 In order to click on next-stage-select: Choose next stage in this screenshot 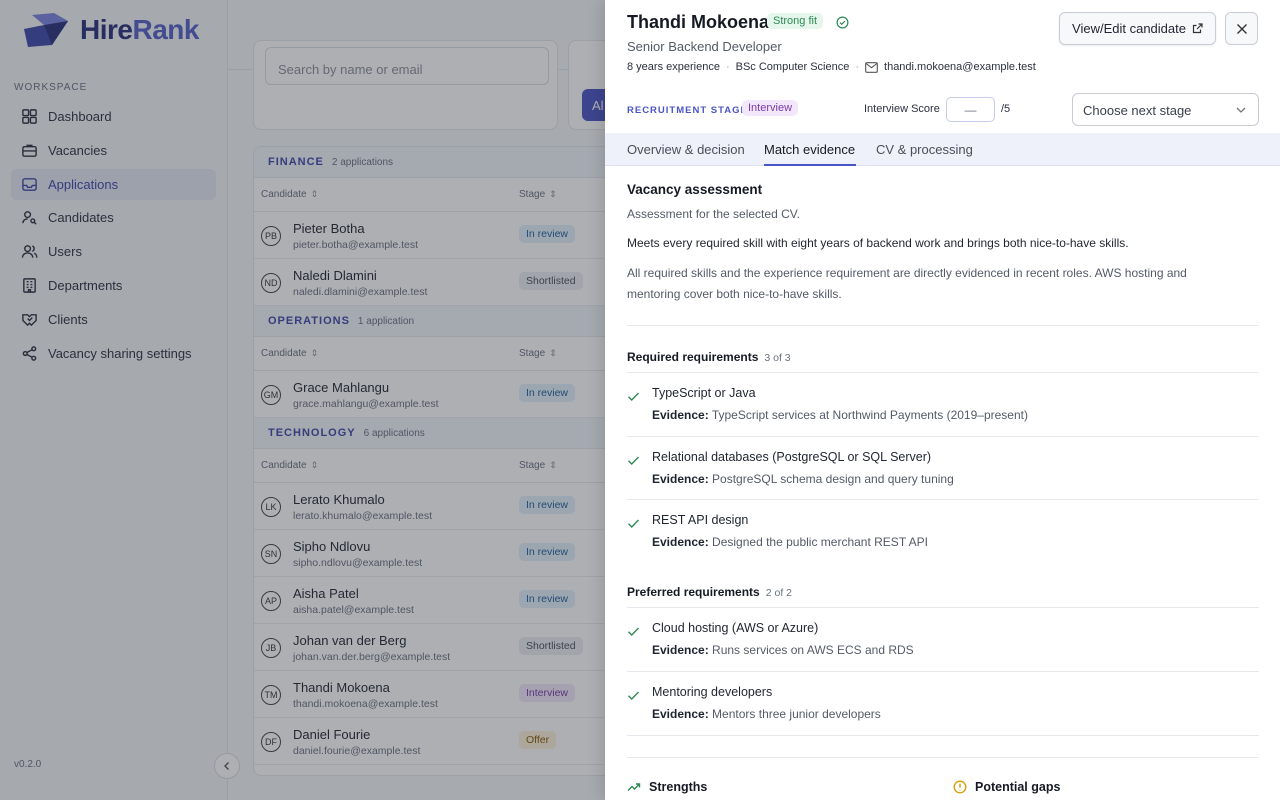, I will do `click(1165, 109)`.